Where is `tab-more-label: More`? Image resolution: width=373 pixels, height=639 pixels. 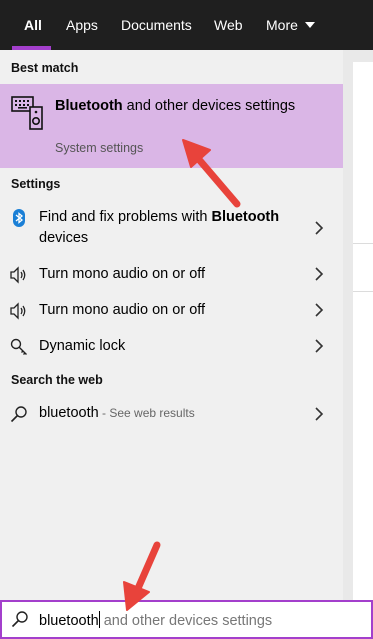
tab-more-label: More is located at coordinates (282, 25).